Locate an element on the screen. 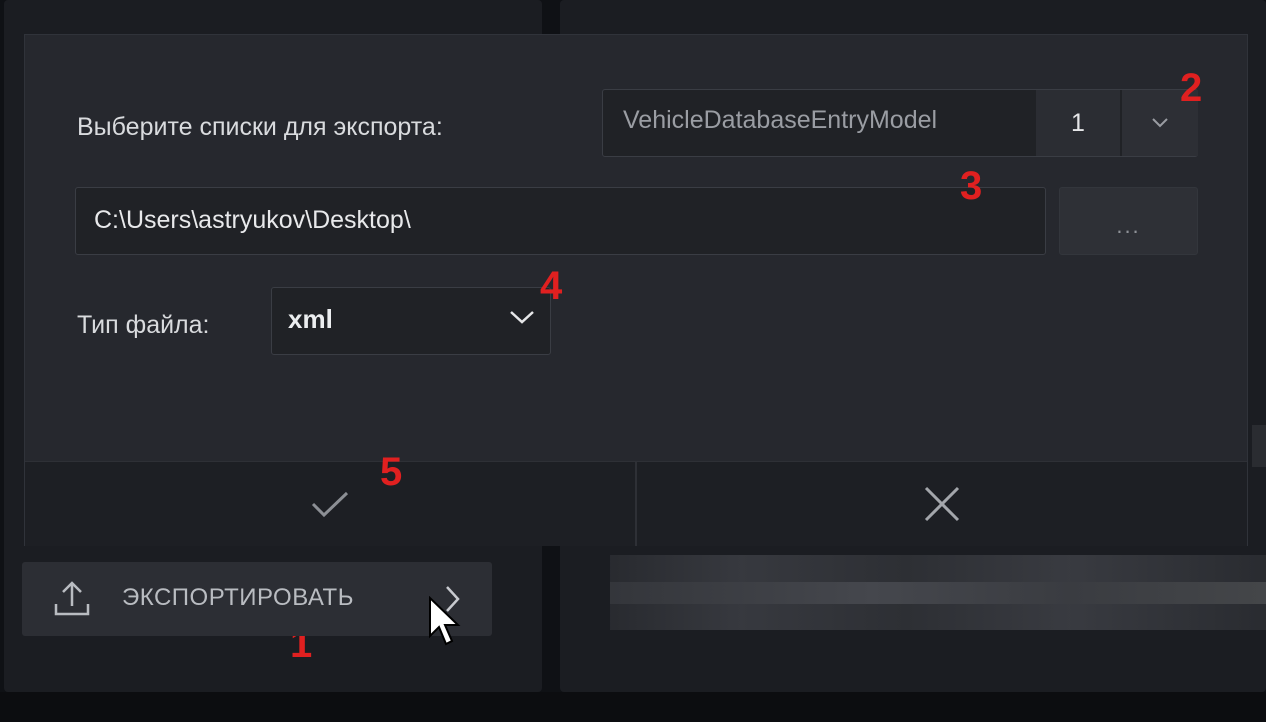 This screenshot has height=722, width=1266. annotation-marker-5: 5 is located at coordinates (391, 472).